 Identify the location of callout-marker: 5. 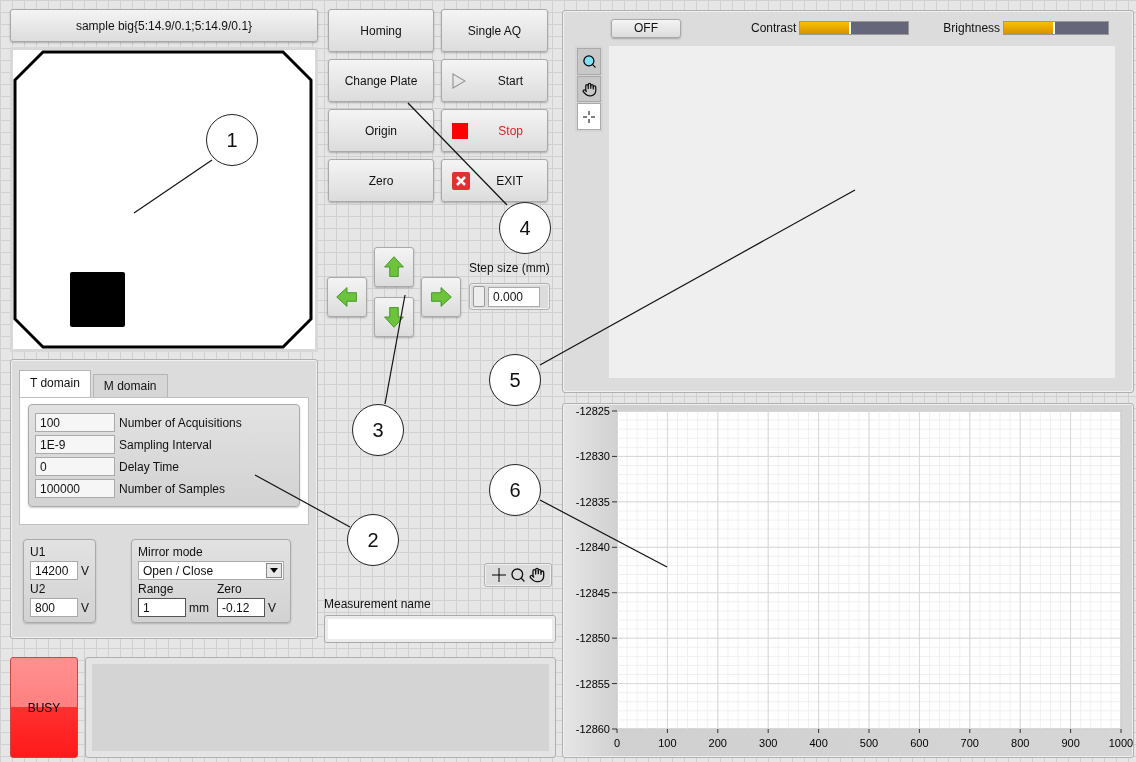
(515, 380).